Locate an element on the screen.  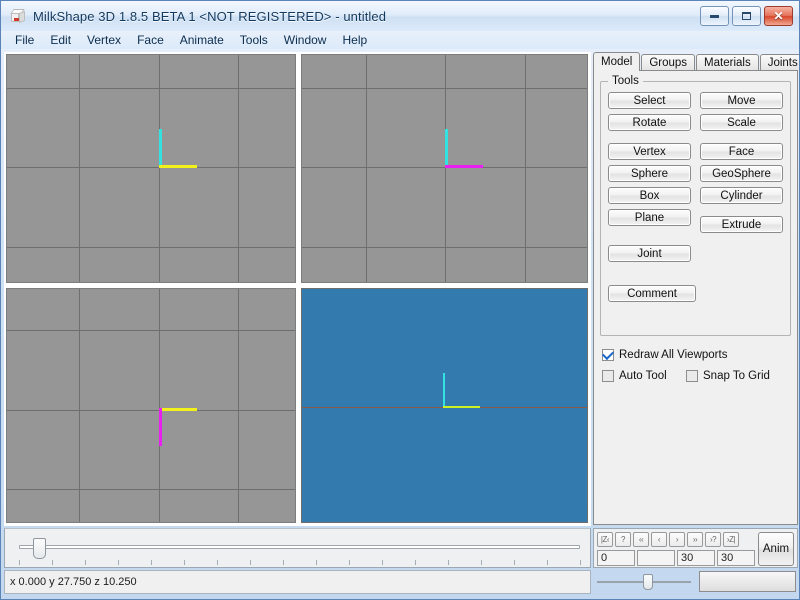
timeline-slider is located at coordinates (299, 548).